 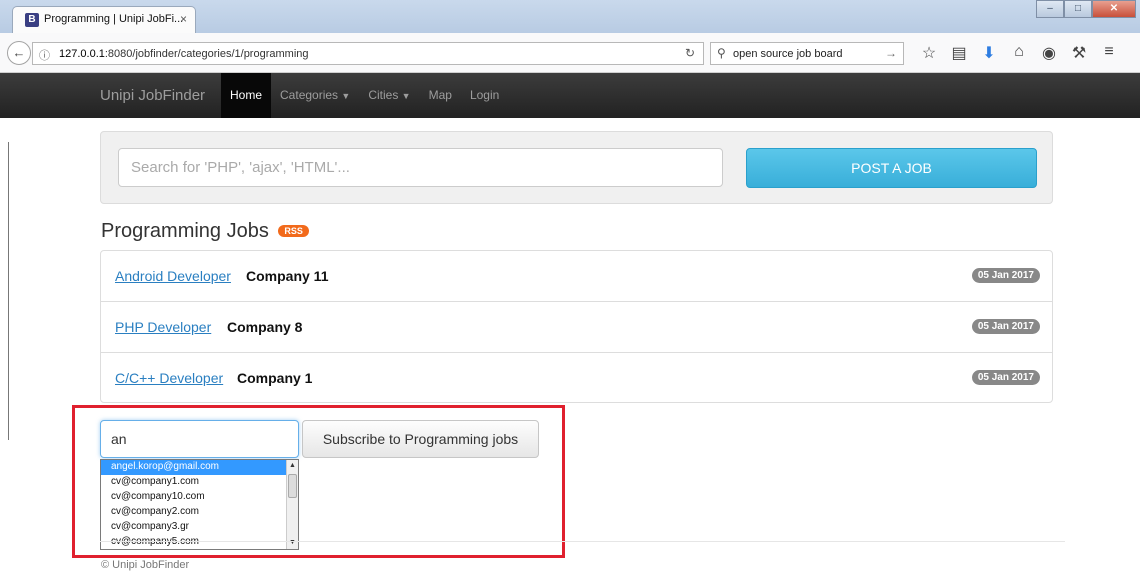 I want to click on tools-icon: ⚒, so click(x=1079, y=53).